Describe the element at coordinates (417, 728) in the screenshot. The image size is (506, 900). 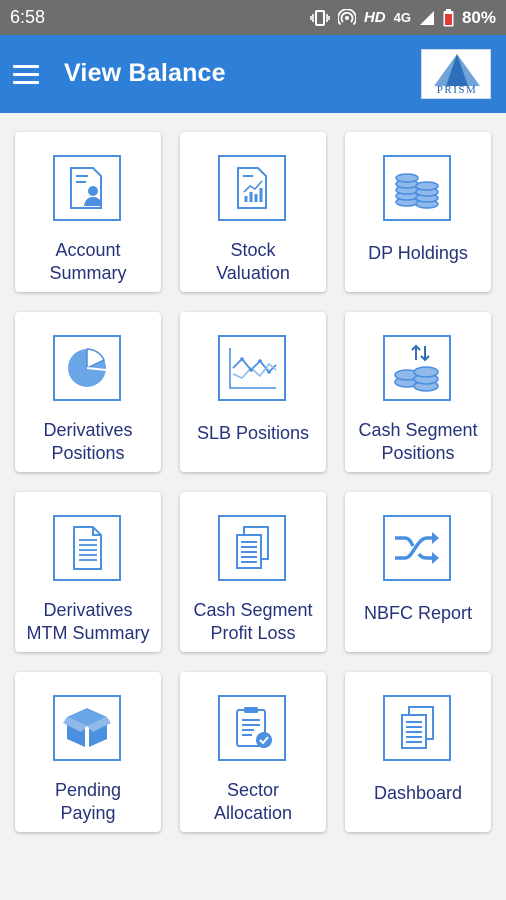
I see `dashboard-documents-icon` at that location.